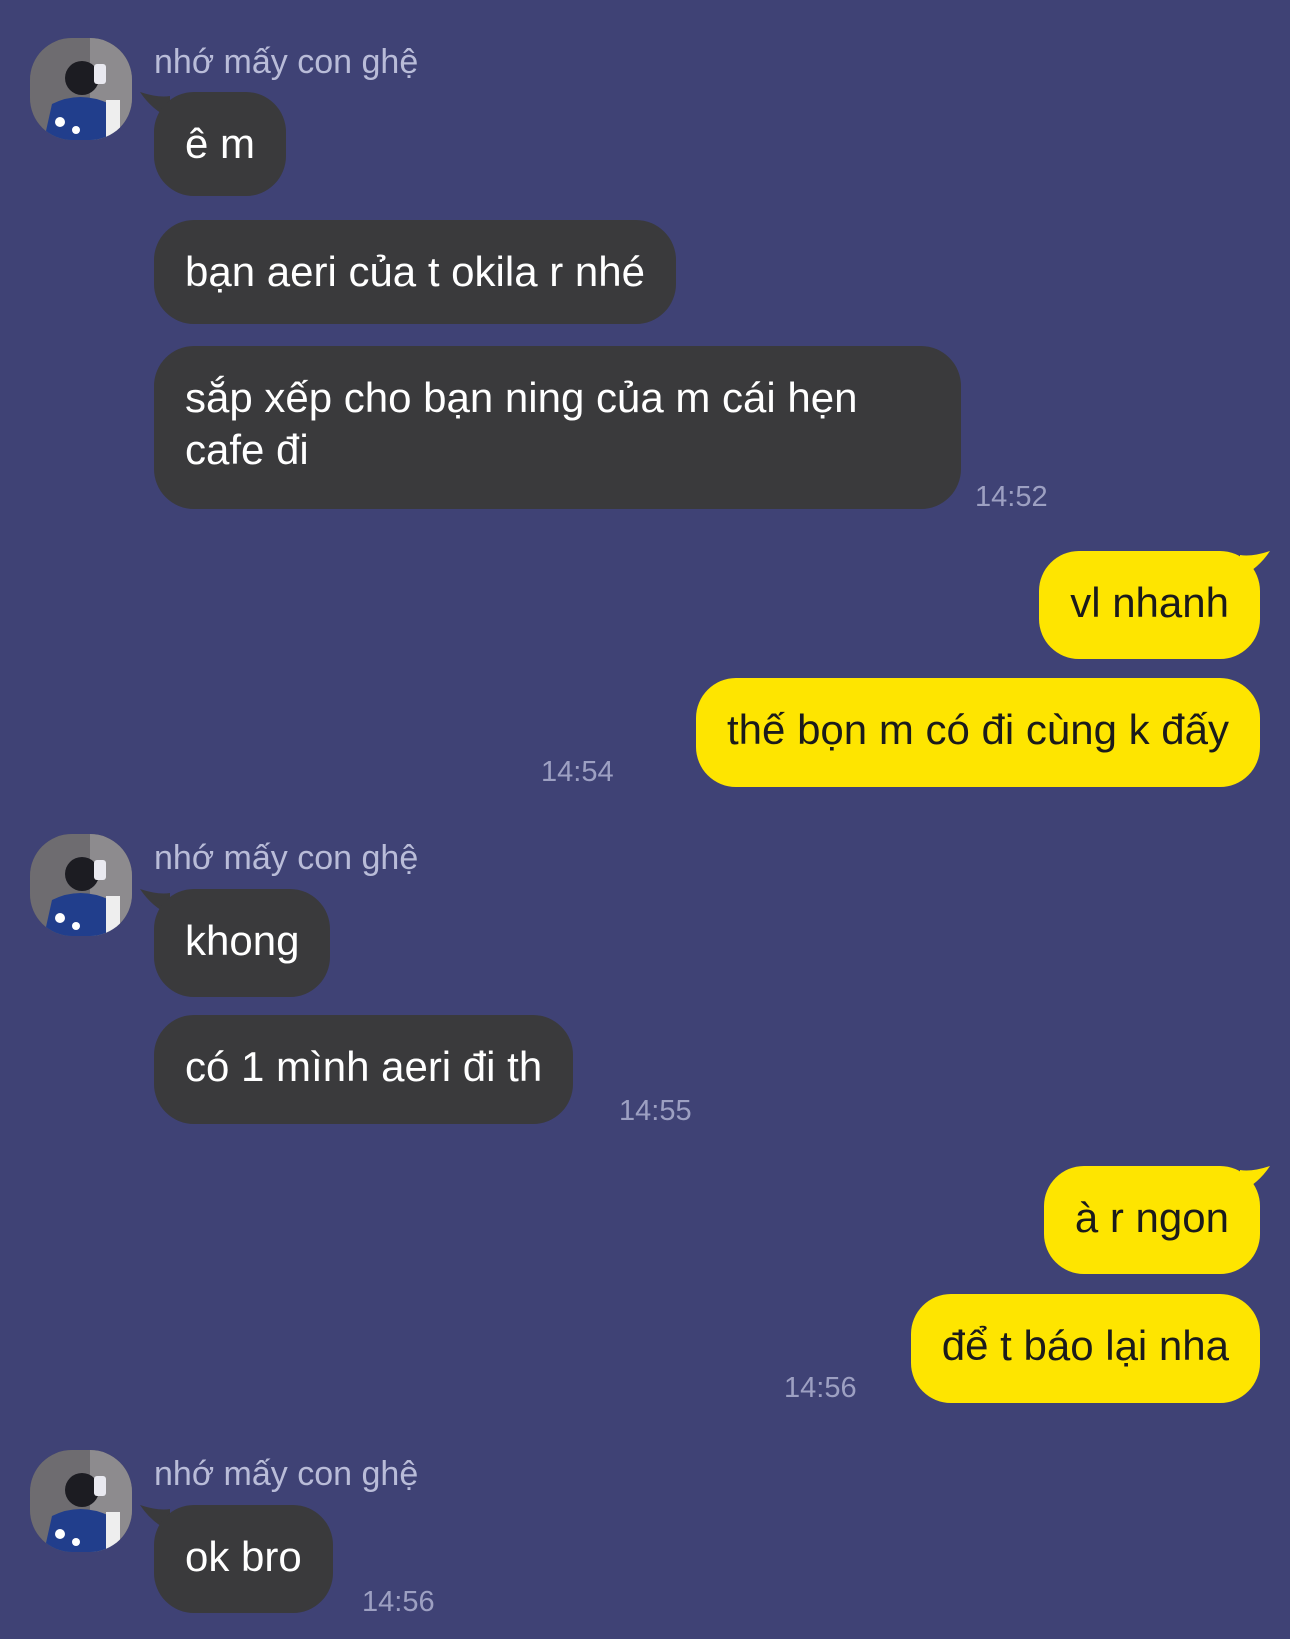 The height and width of the screenshot is (1639, 1290). Describe the element at coordinates (220, 144) in the screenshot. I see `incoming-message-bubble: ê m` at that location.